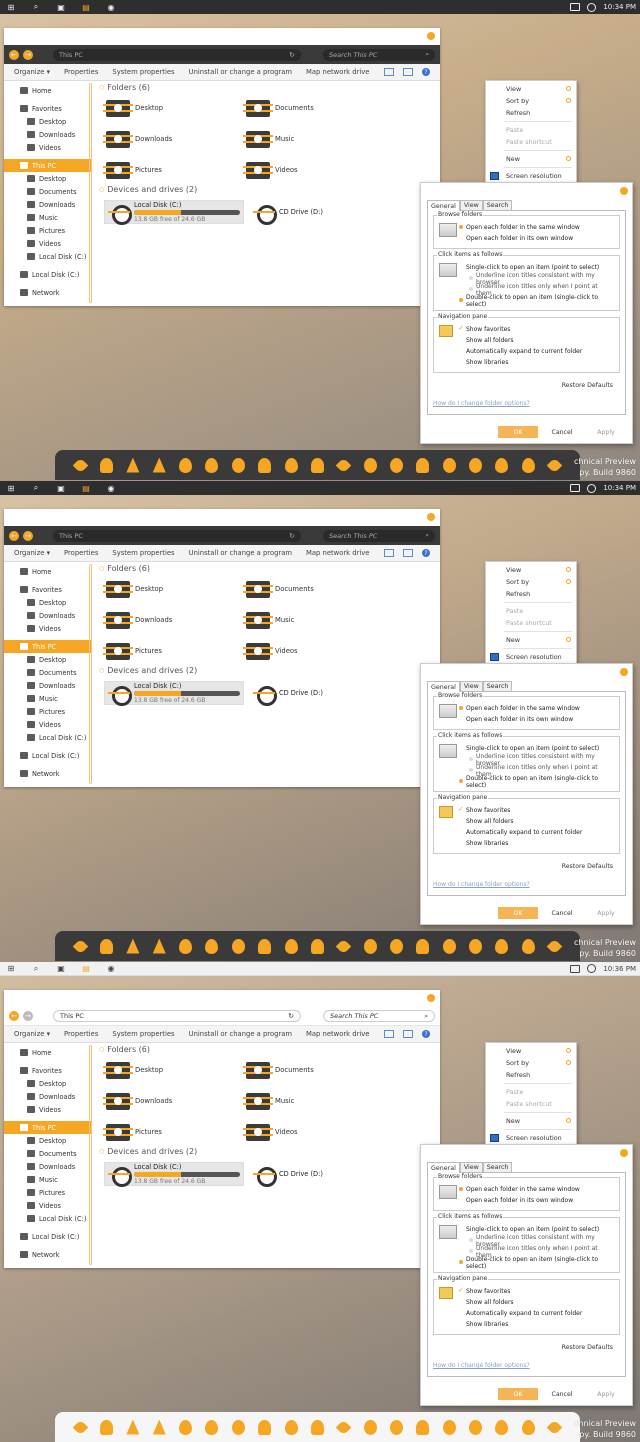 This screenshot has height=1442, width=640. I want to click on option-item: Automatically expand to current folder, so click(540, 1313).